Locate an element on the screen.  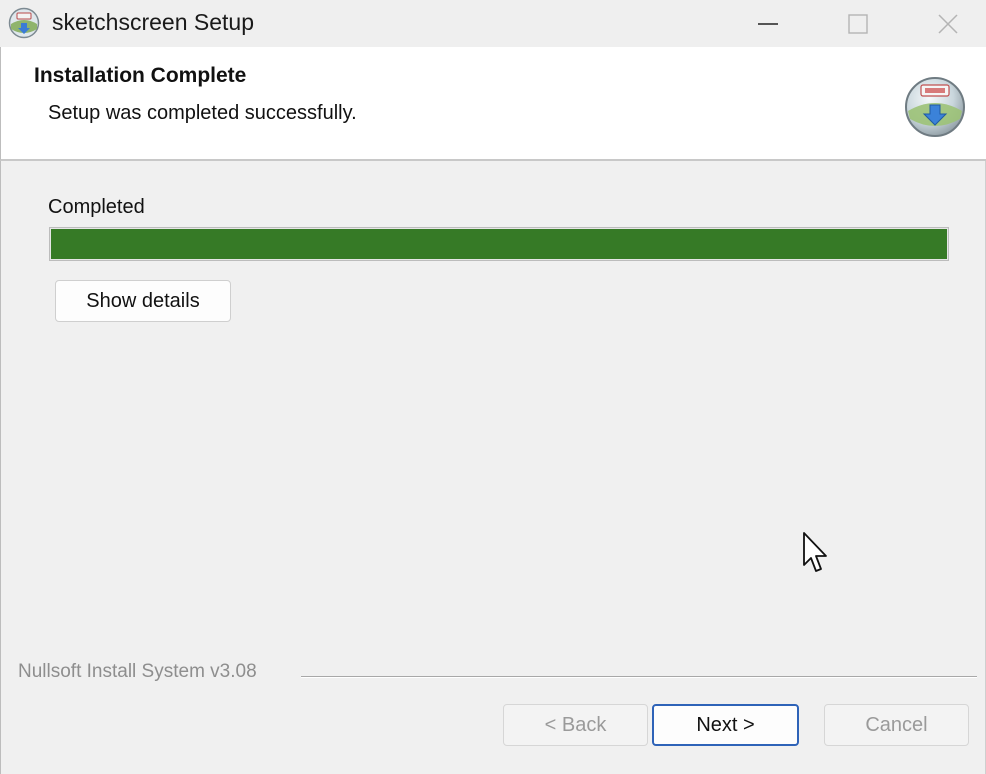
minimize-icon is located at coordinates (768, 23).